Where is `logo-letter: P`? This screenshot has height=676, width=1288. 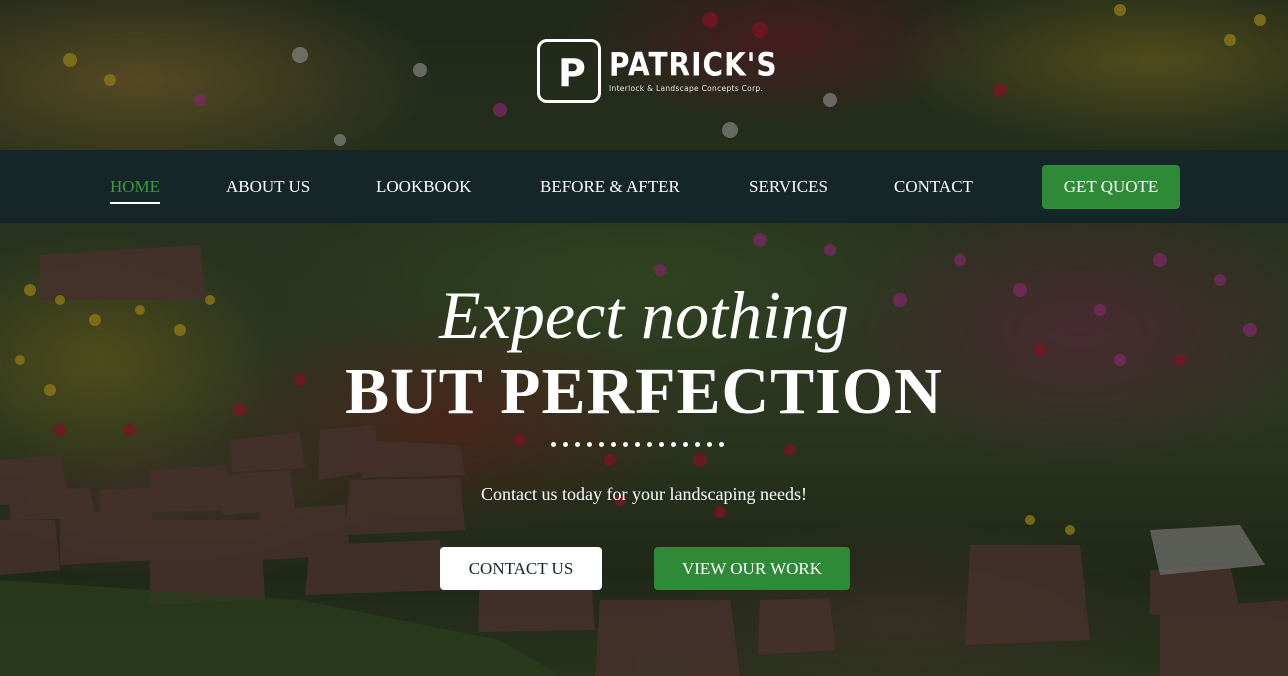 logo-letter: P is located at coordinates (572, 73).